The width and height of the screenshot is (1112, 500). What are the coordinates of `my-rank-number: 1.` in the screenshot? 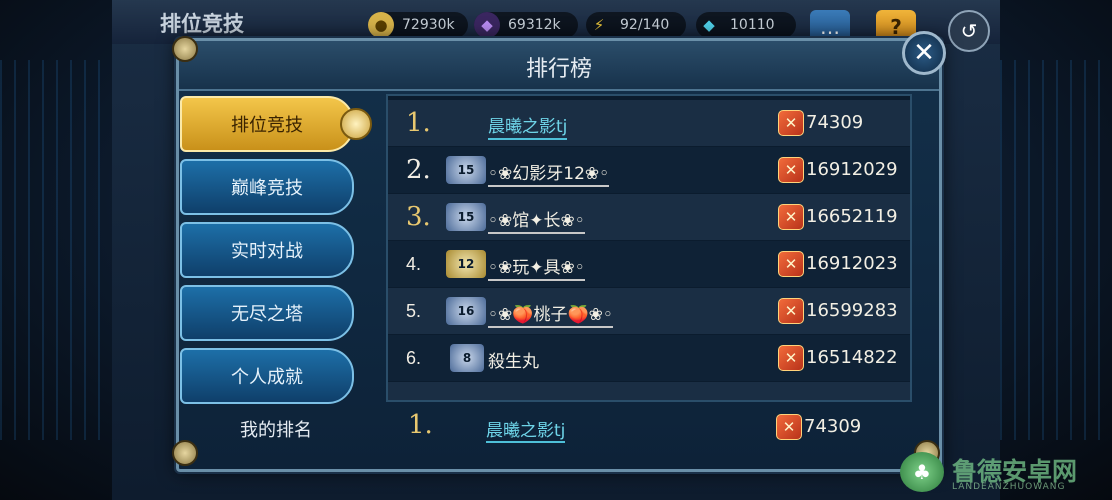 It's located at (420, 425).